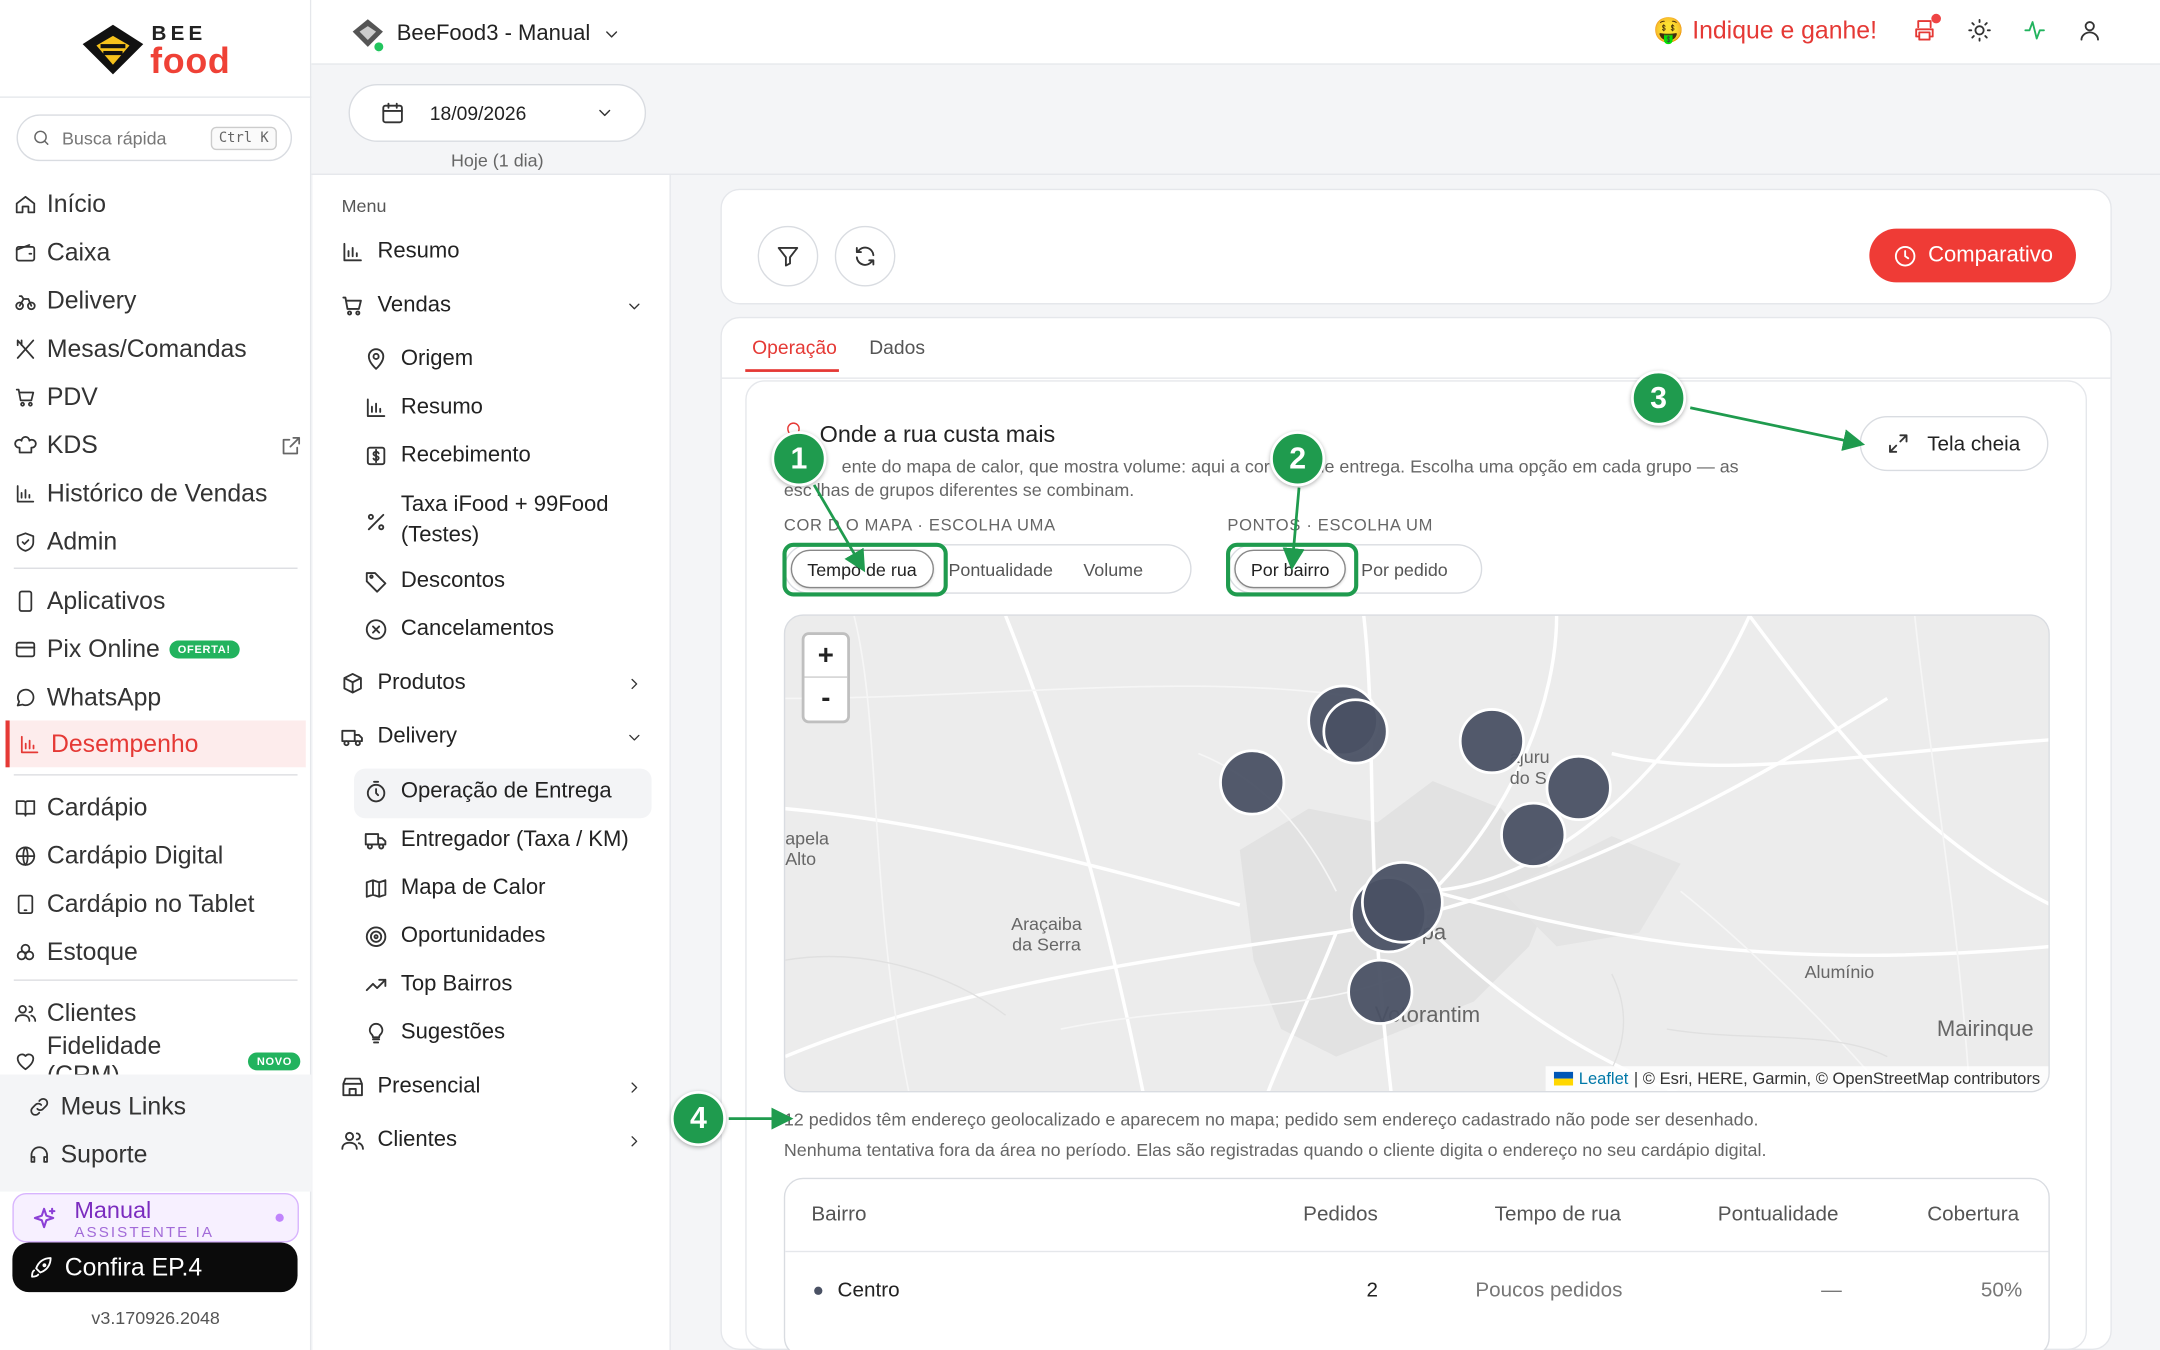 The image size is (2160, 1350). Describe the element at coordinates (799, 459) in the screenshot. I see `annotation-marker-1: 1` at that location.